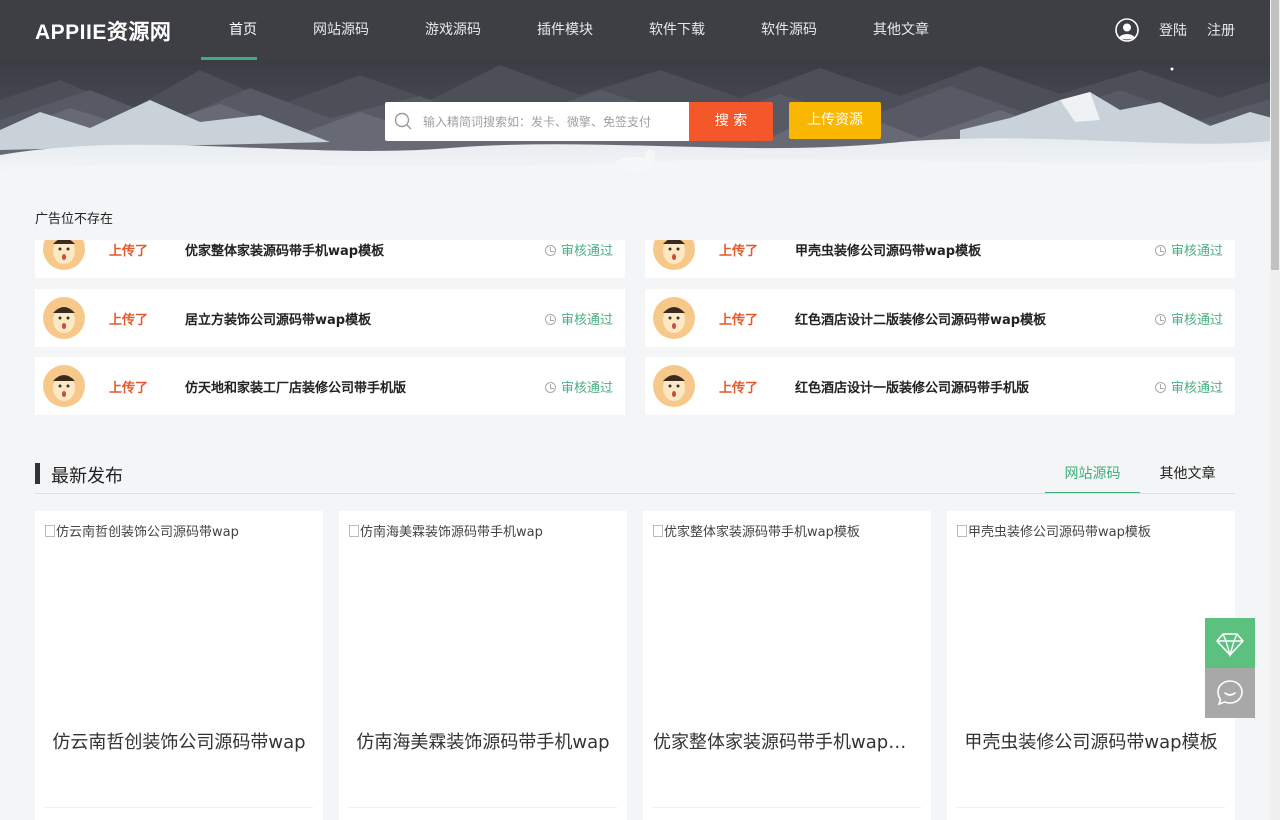 This screenshot has width=1280, height=820. Describe the element at coordinates (483, 741) in the screenshot. I see `card-title: 仿南海美霖装饰源码带手机wap` at that location.